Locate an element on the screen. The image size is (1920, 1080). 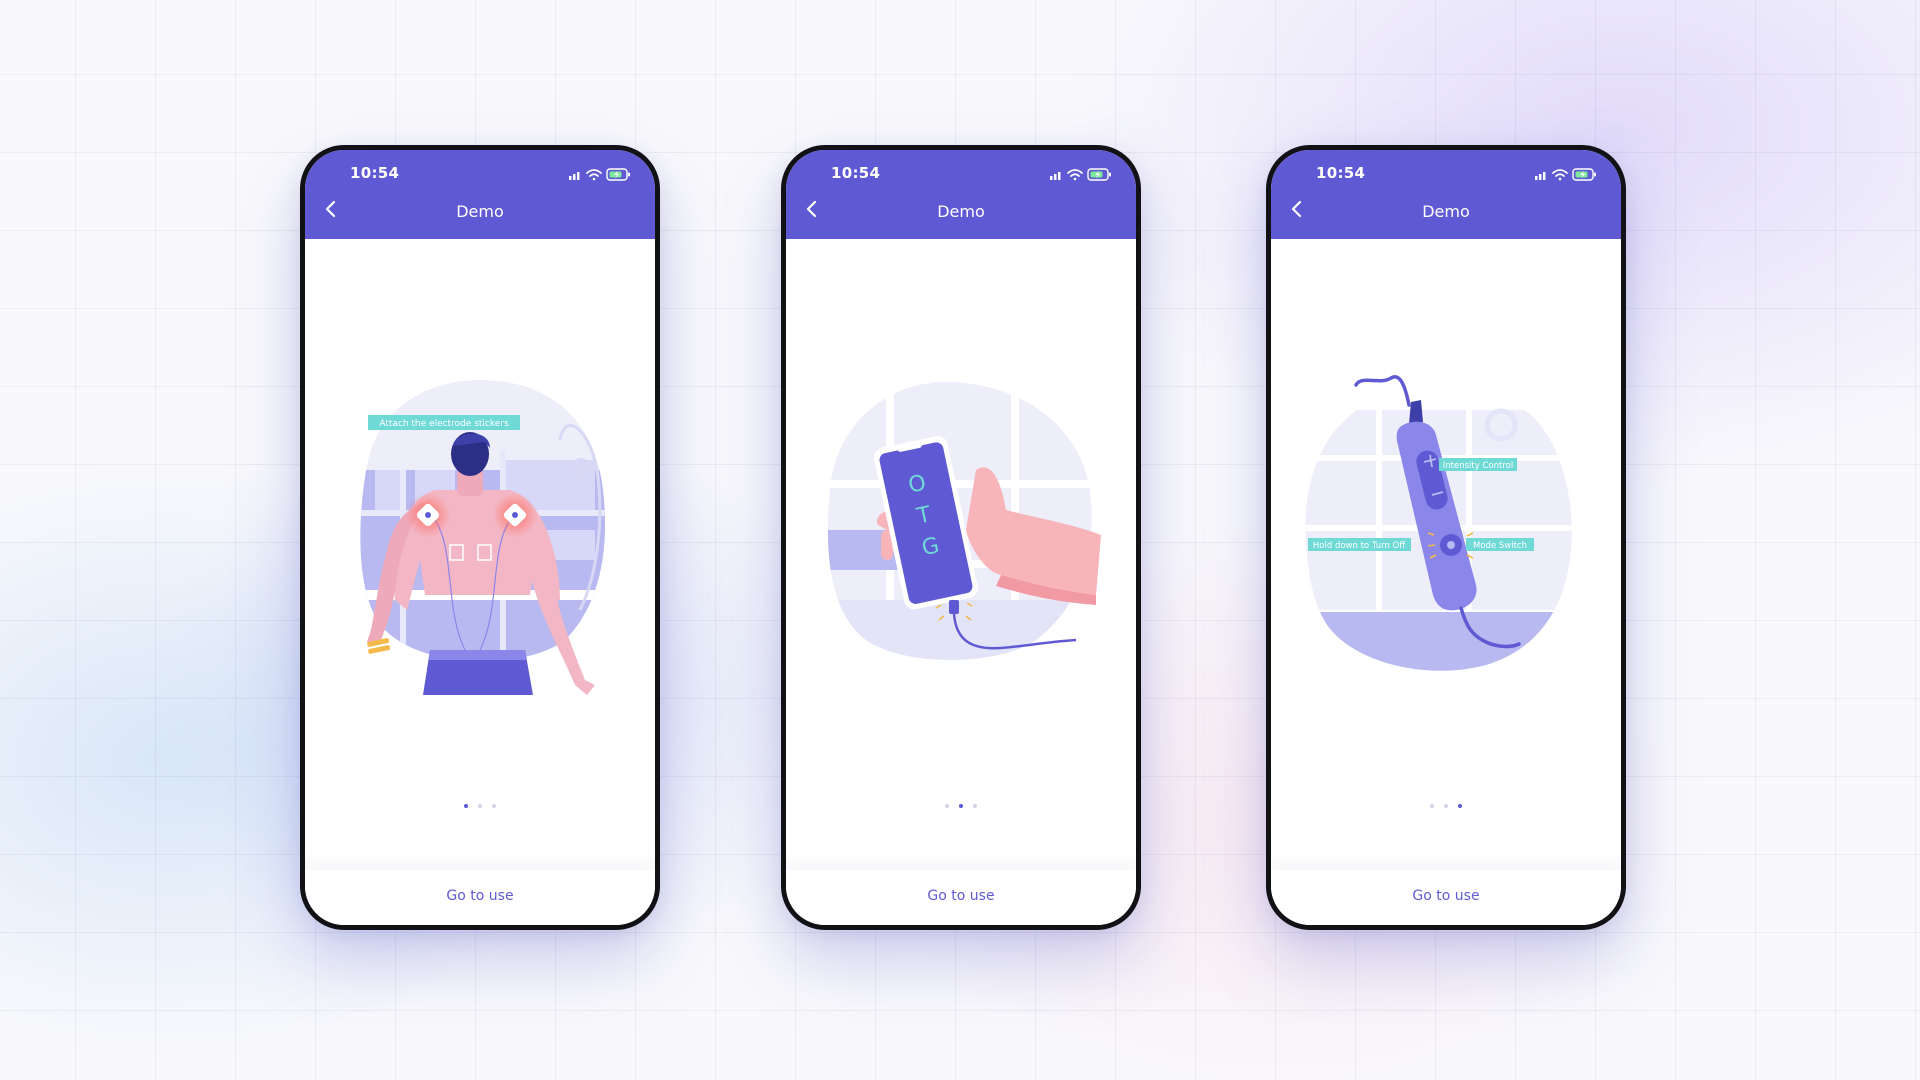
illustration-electrode-attach: Attach the electrode stickers is located at coordinates (483, 537).